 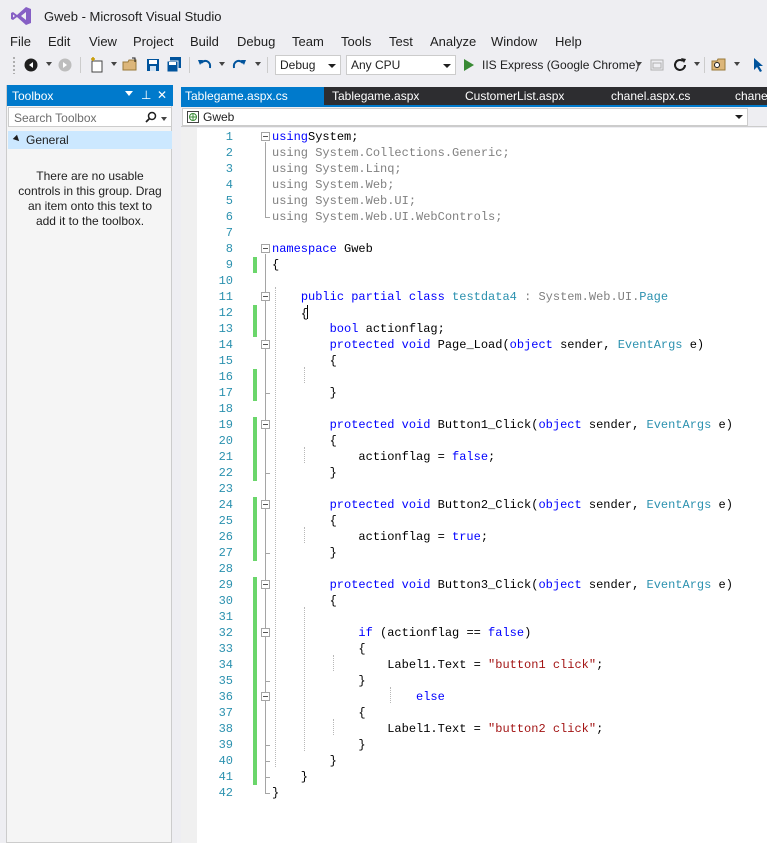 What do you see at coordinates (20, 41) in the screenshot?
I see `menu-file: File` at bounding box center [20, 41].